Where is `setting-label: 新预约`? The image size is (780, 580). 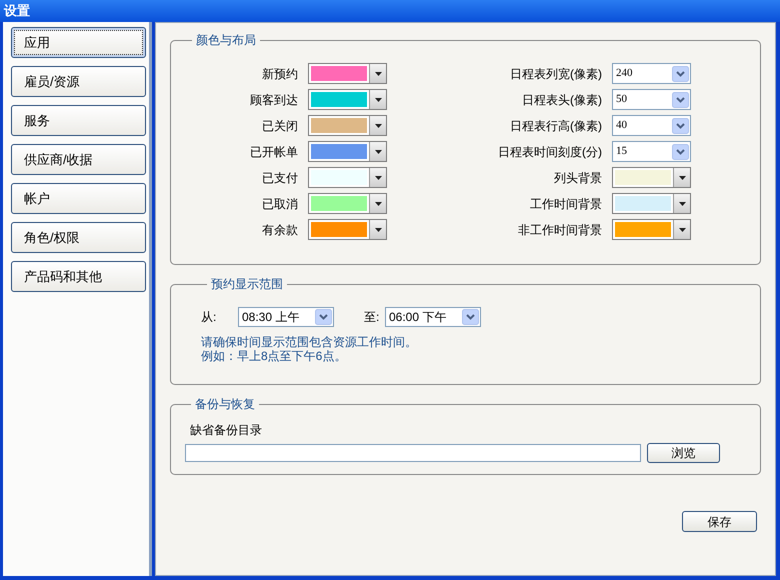 setting-label: 新预约 is located at coordinates (279, 74).